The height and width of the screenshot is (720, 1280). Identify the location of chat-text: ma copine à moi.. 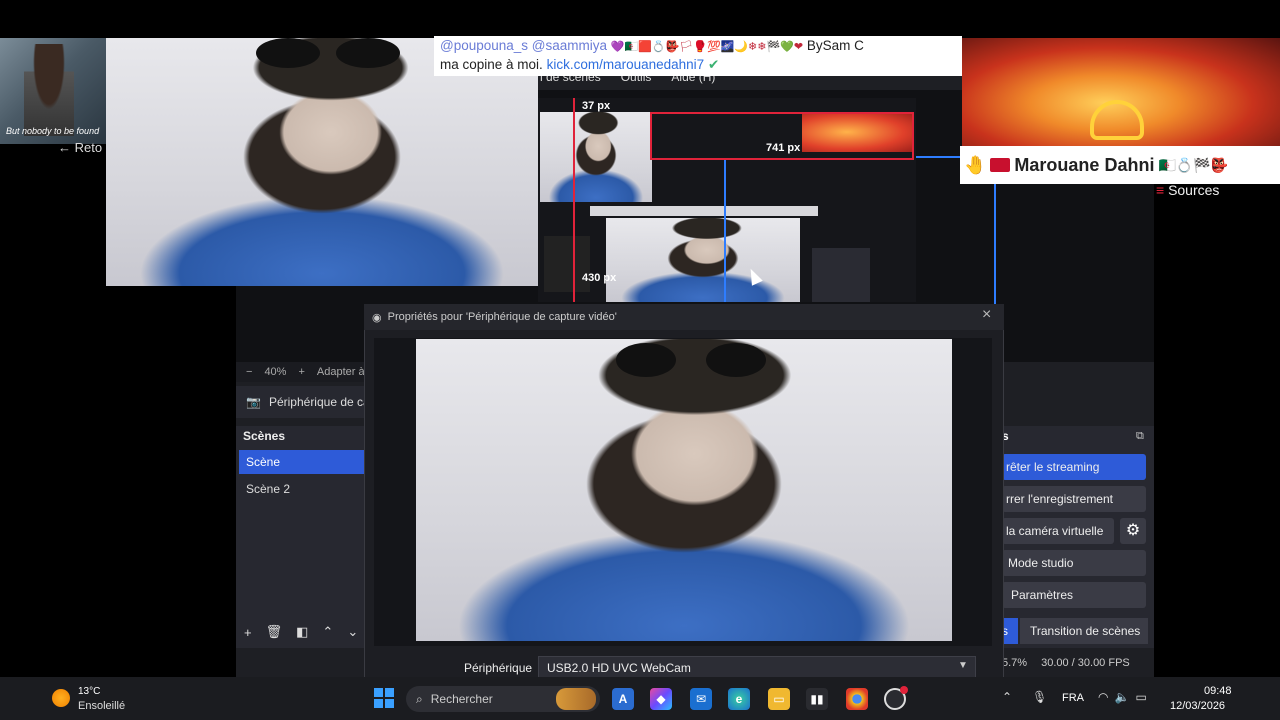
(491, 64).